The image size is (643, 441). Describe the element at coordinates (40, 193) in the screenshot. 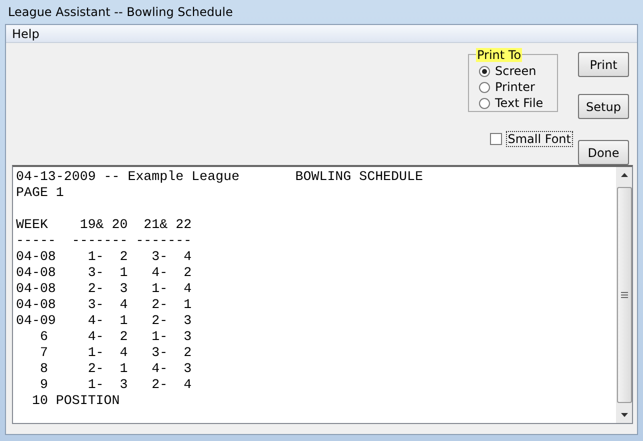

I see `report-line: PAGE 1` at that location.